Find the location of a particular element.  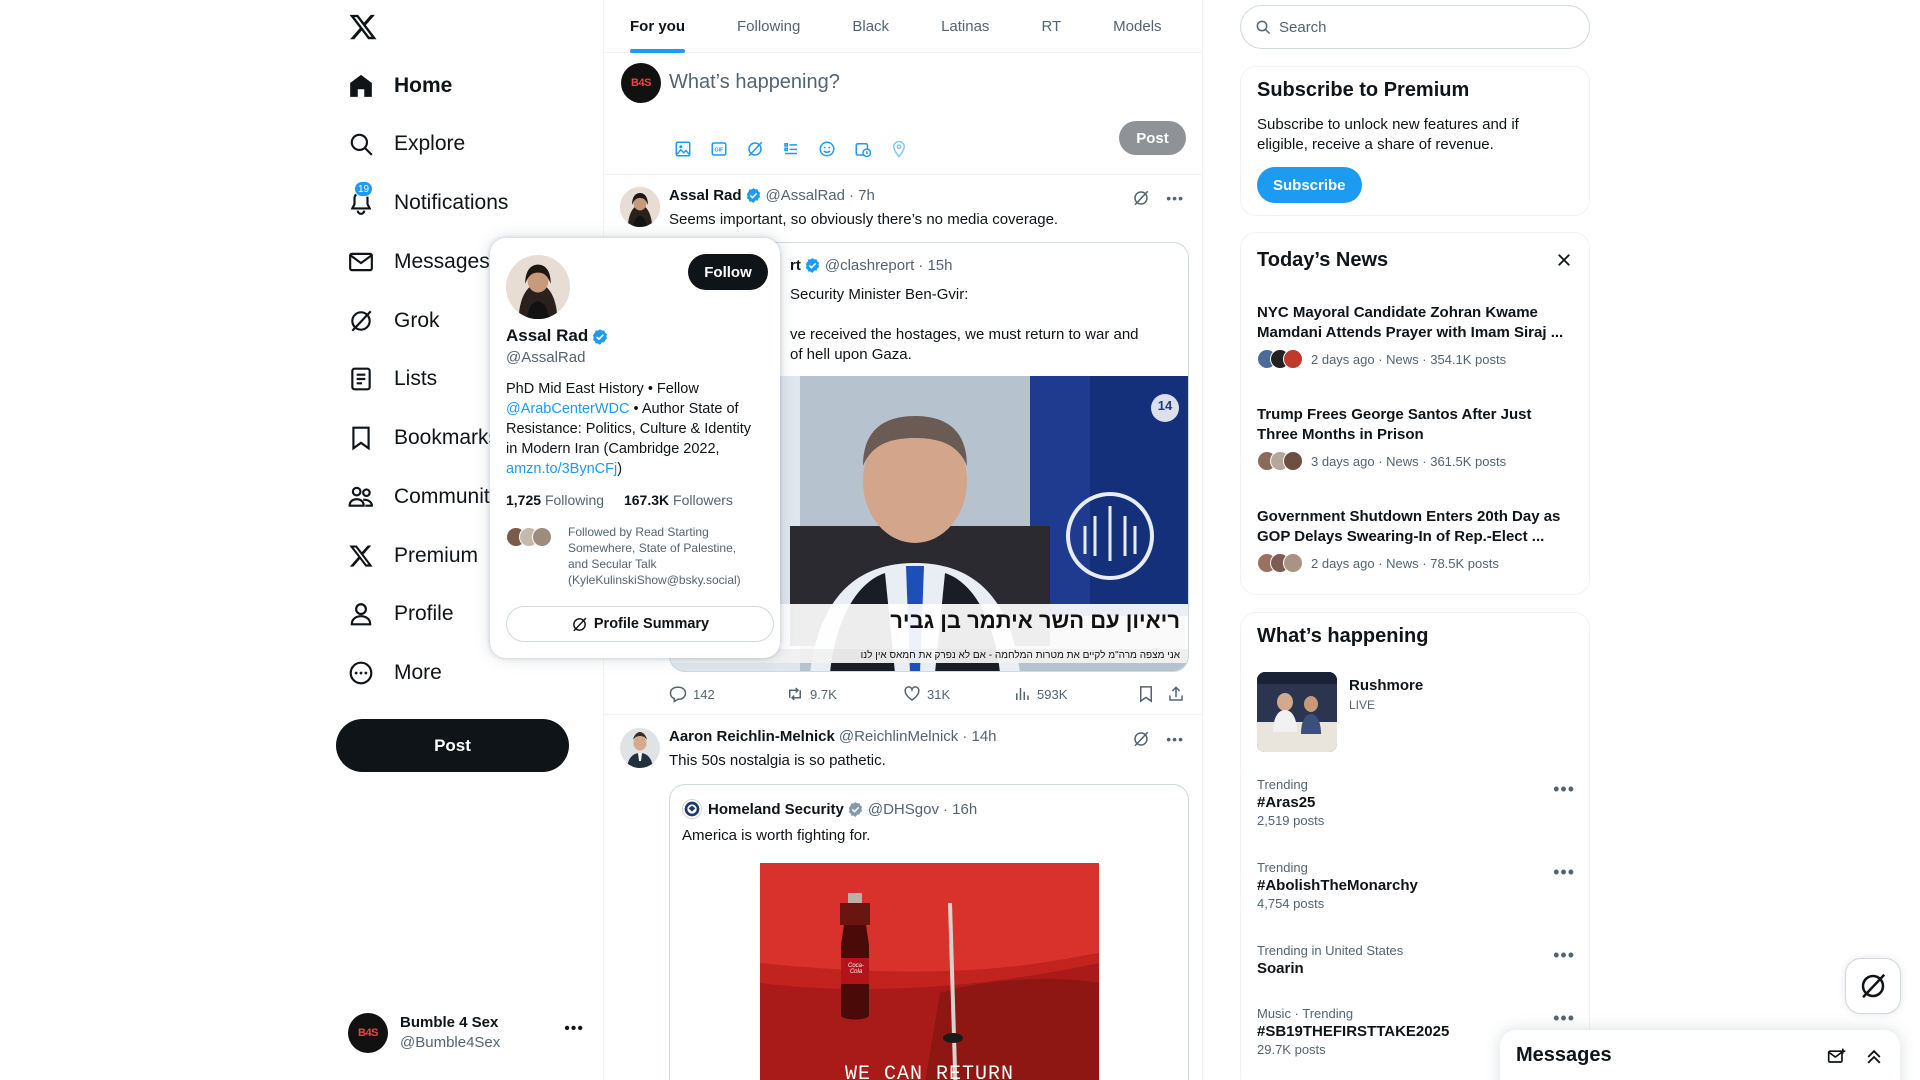

repost-button: 9.7K is located at coordinates (844, 694).